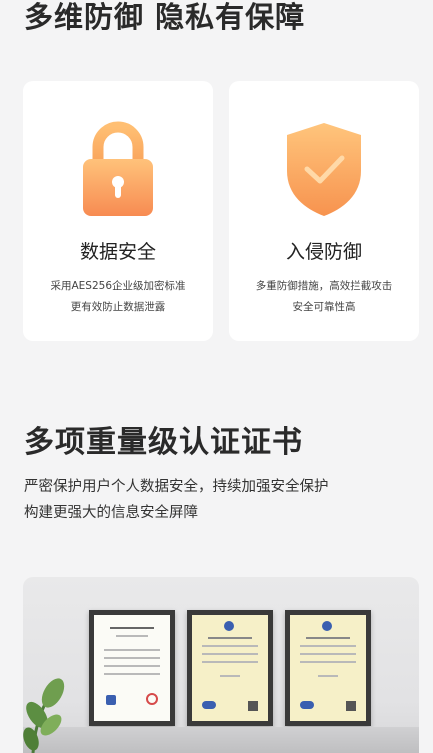 The width and height of the screenshot is (433, 753). What do you see at coordinates (117, 252) in the screenshot?
I see `card-title: 数据安全` at bounding box center [117, 252].